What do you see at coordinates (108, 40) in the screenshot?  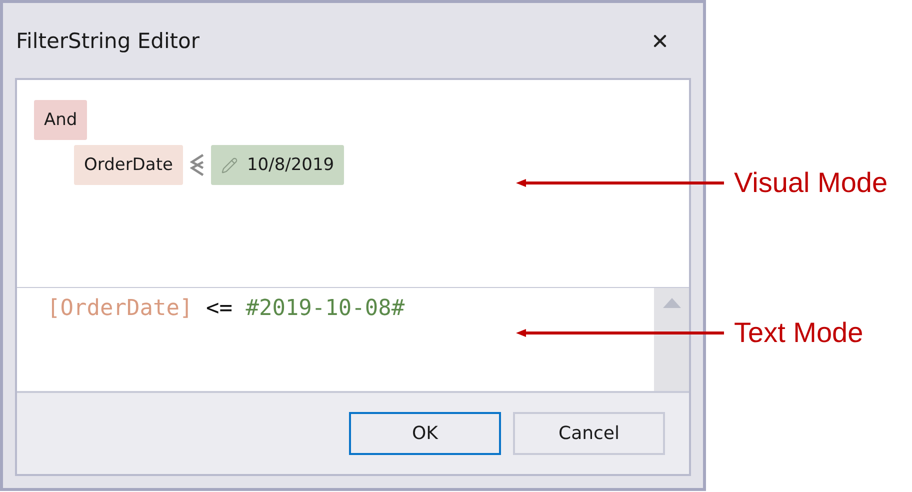 I see `window-title: FilterString Editor` at bounding box center [108, 40].